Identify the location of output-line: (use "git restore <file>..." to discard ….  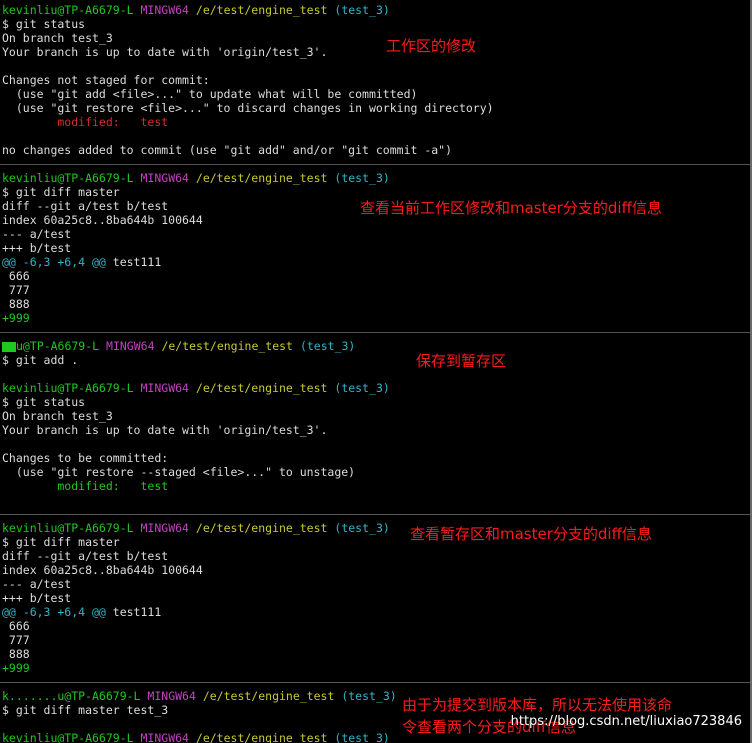
(248, 108).